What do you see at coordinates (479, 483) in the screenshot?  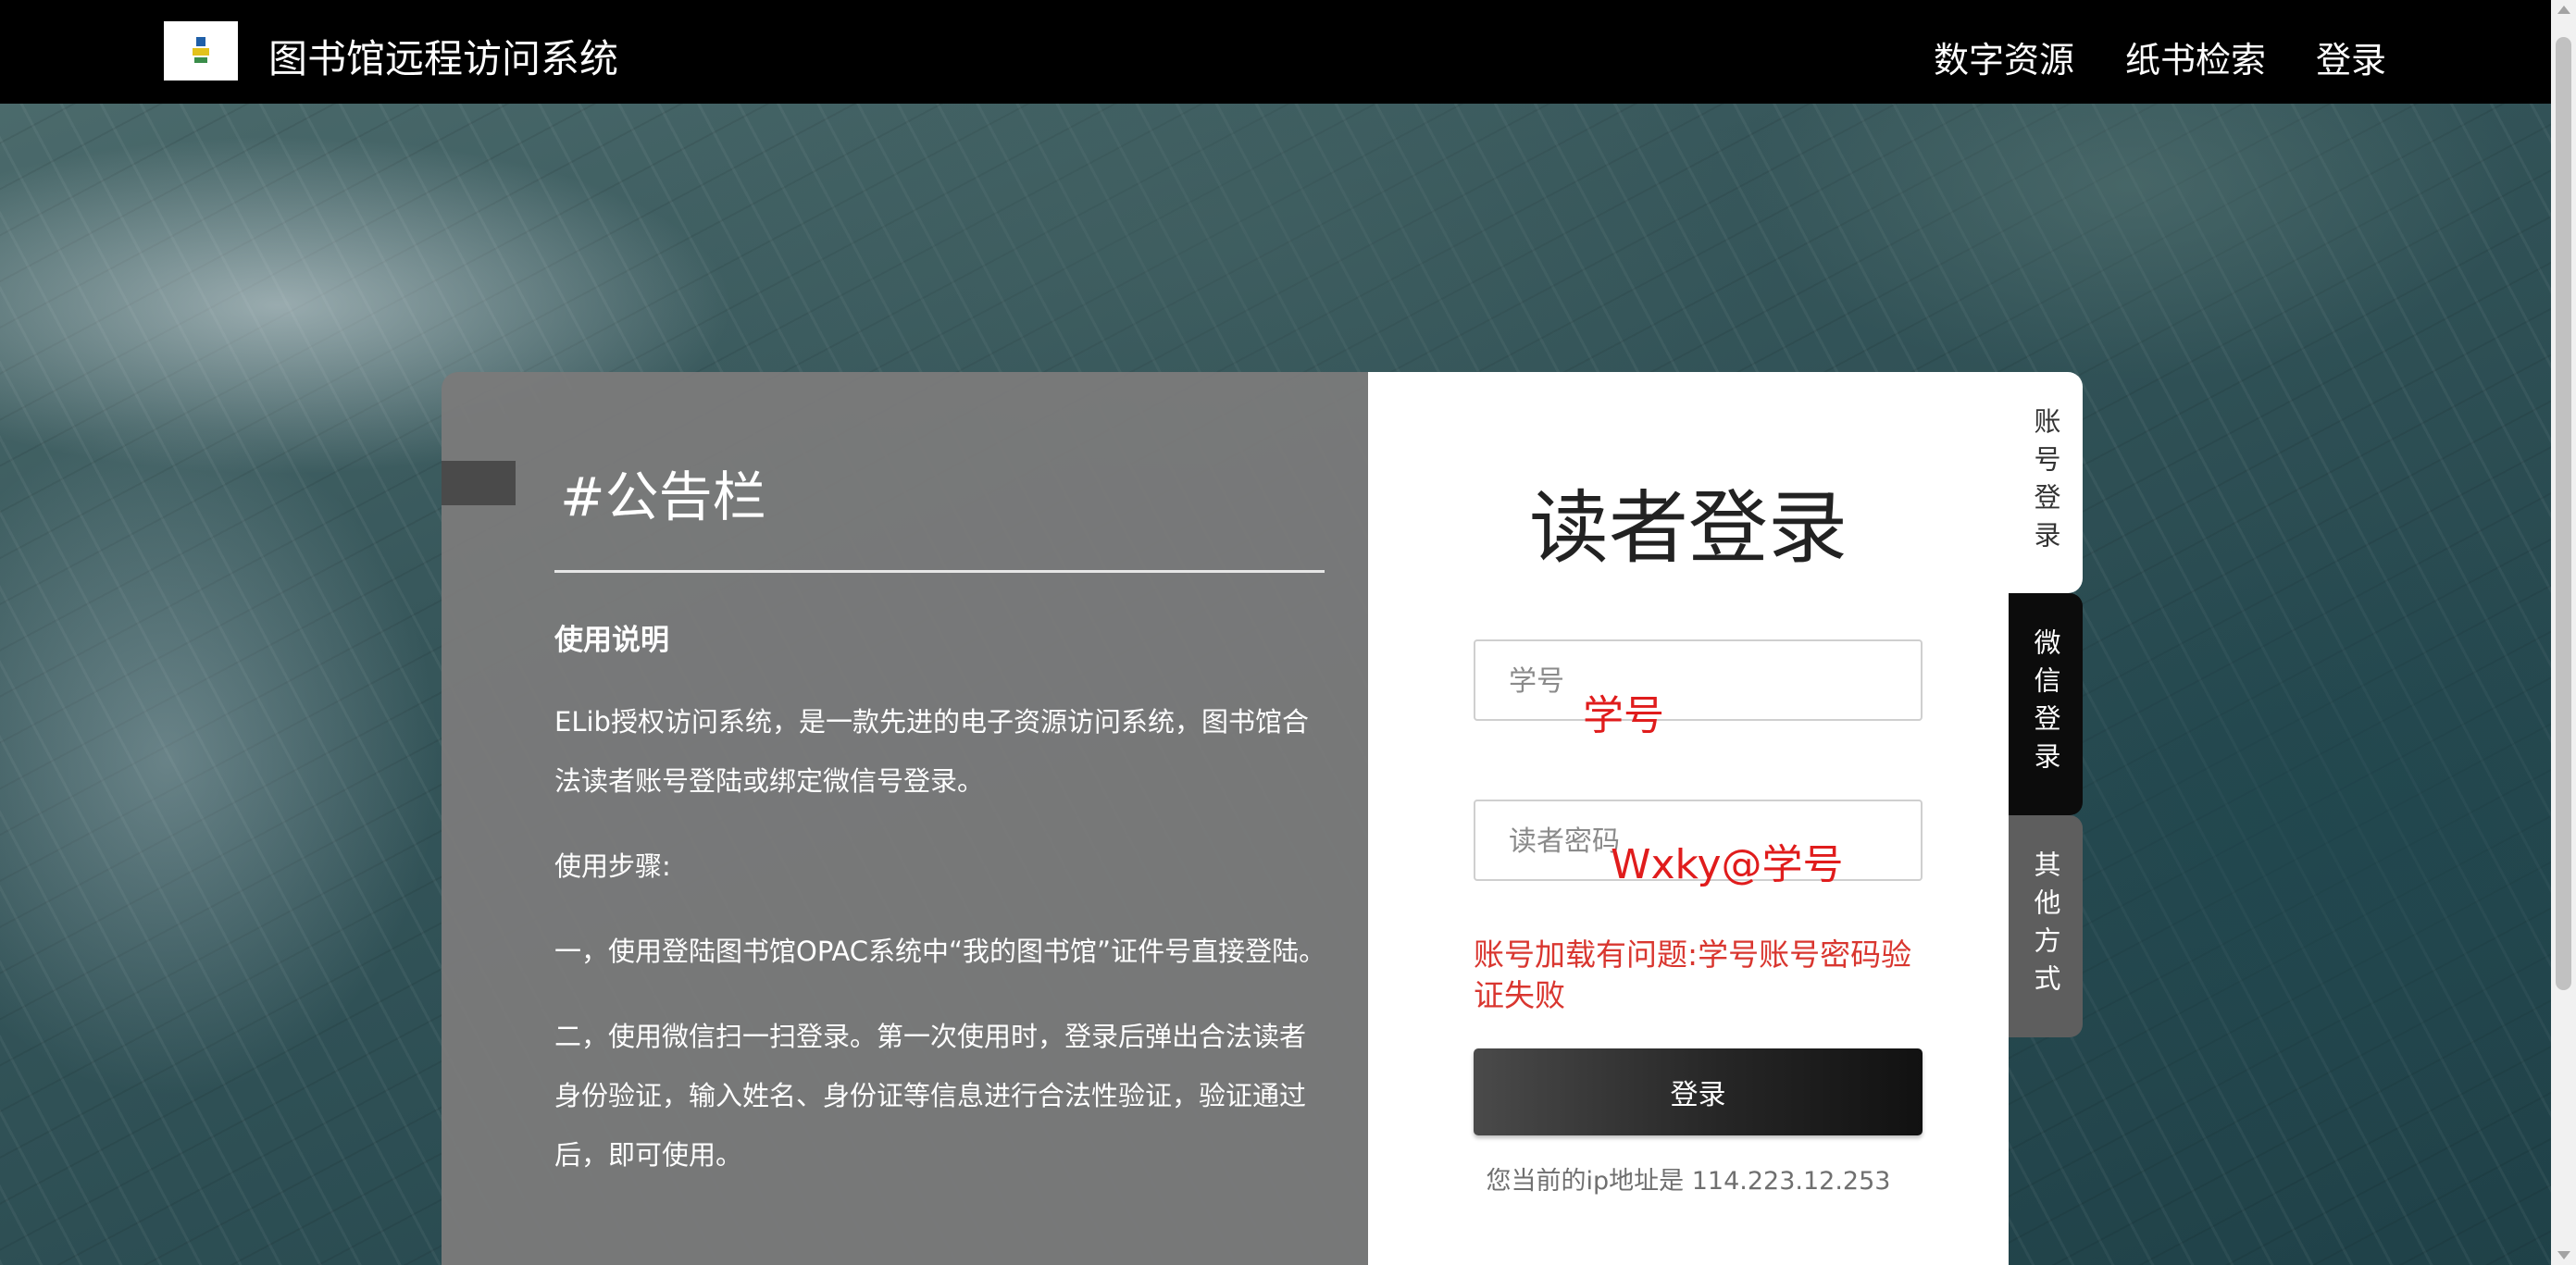 I see `notice-marker` at bounding box center [479, 483].